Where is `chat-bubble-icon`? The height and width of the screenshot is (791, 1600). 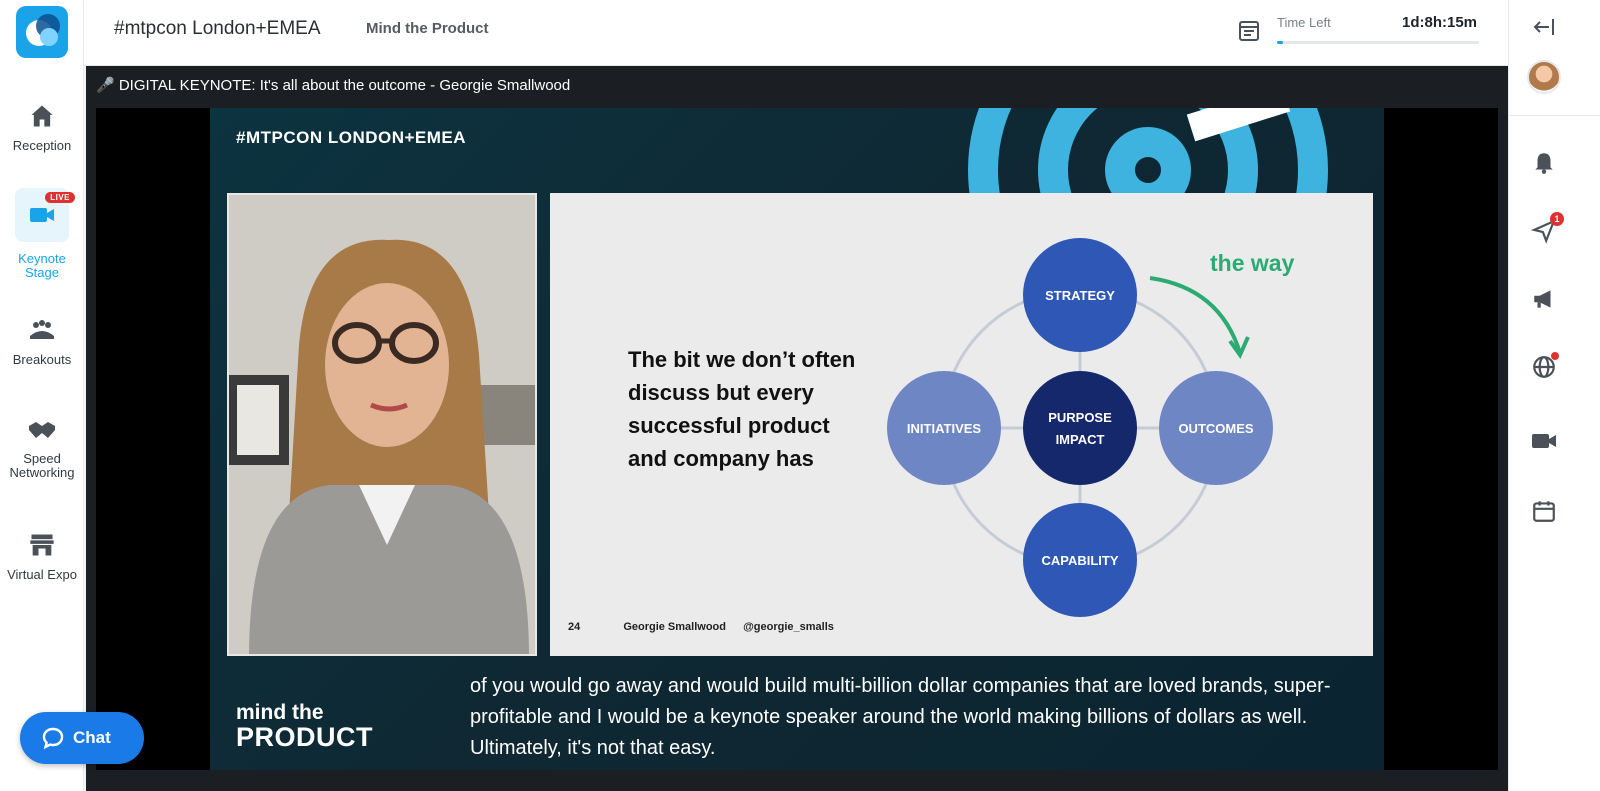 chat-bubble-icon is located at coordinates (53, 738).